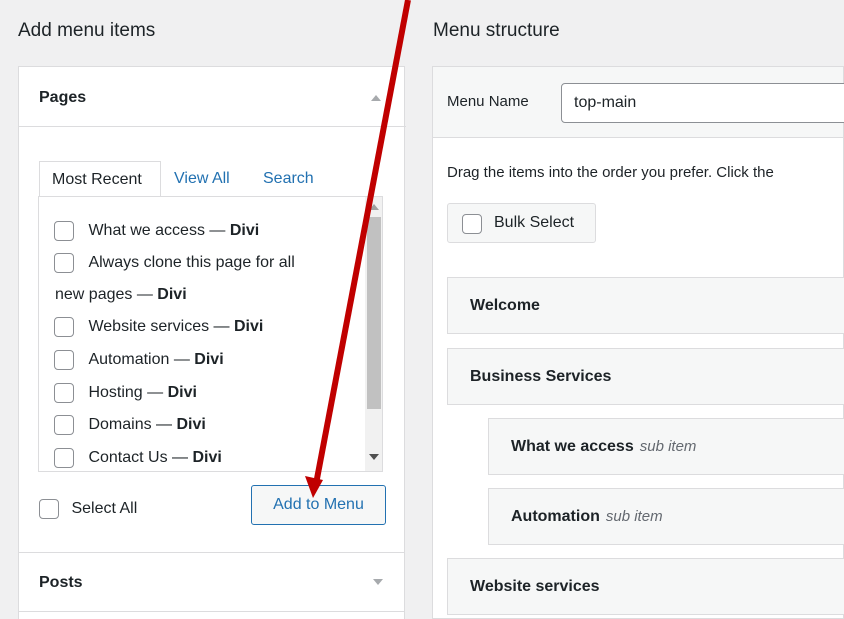 The width and height of the screenshot is (844, 619). I want to click on menu-structure-heading: Menu structure, so click(496, 30).